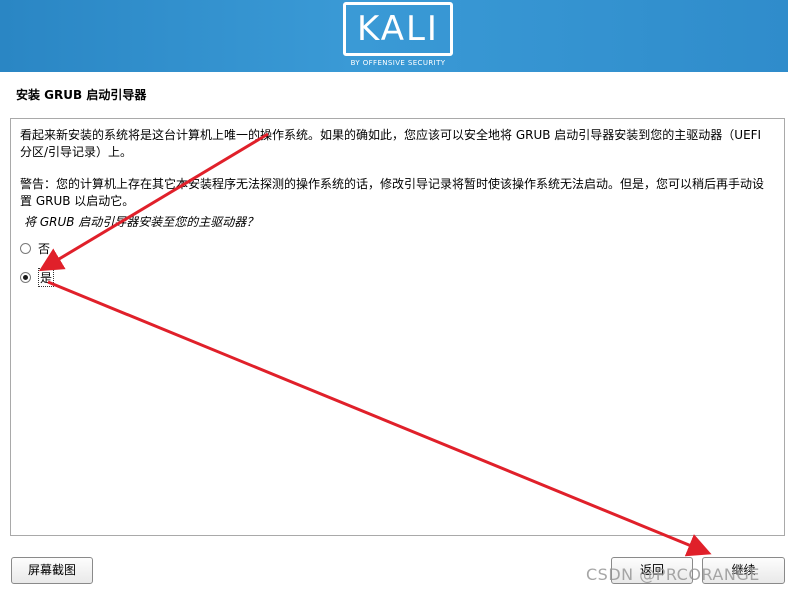 The width and height of the screenshot is (788, 595). I want to click on kali-logo-subtitle: BY OFFENSIVE SECURITY, so click(398, 63).